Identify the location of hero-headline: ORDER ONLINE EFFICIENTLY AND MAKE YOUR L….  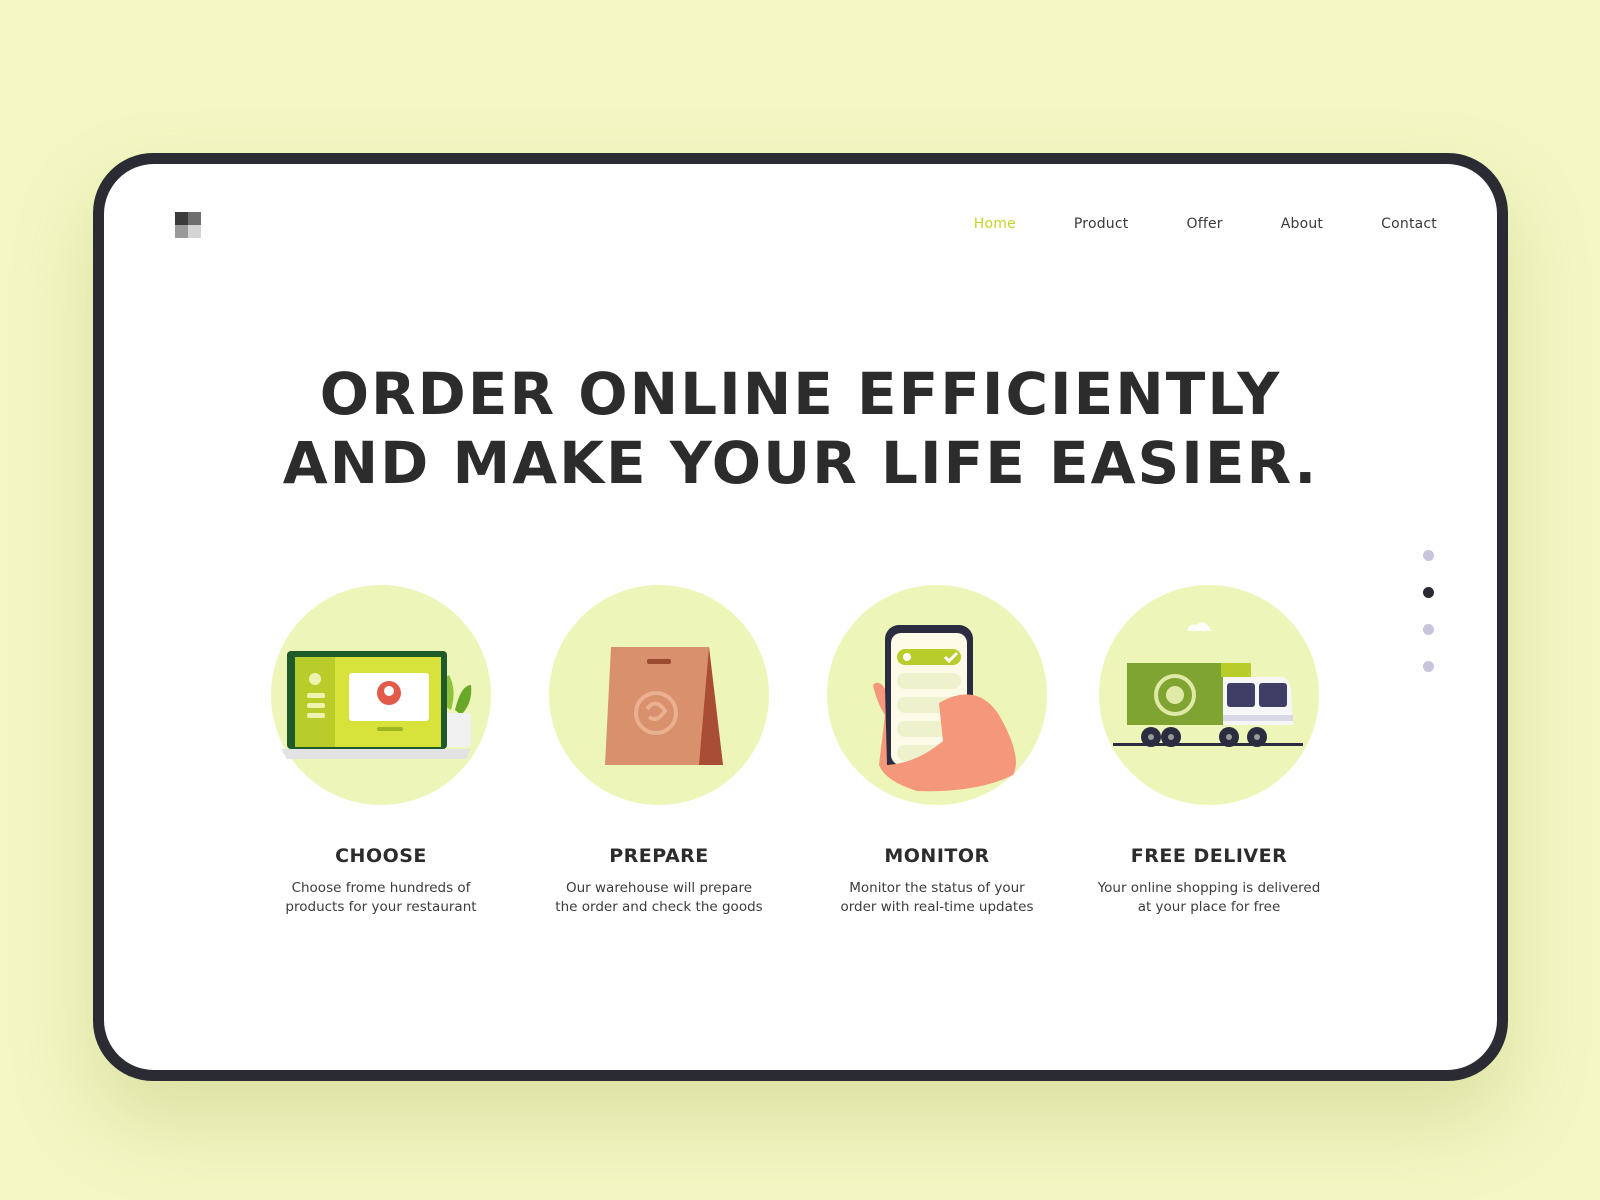
(800, 429).